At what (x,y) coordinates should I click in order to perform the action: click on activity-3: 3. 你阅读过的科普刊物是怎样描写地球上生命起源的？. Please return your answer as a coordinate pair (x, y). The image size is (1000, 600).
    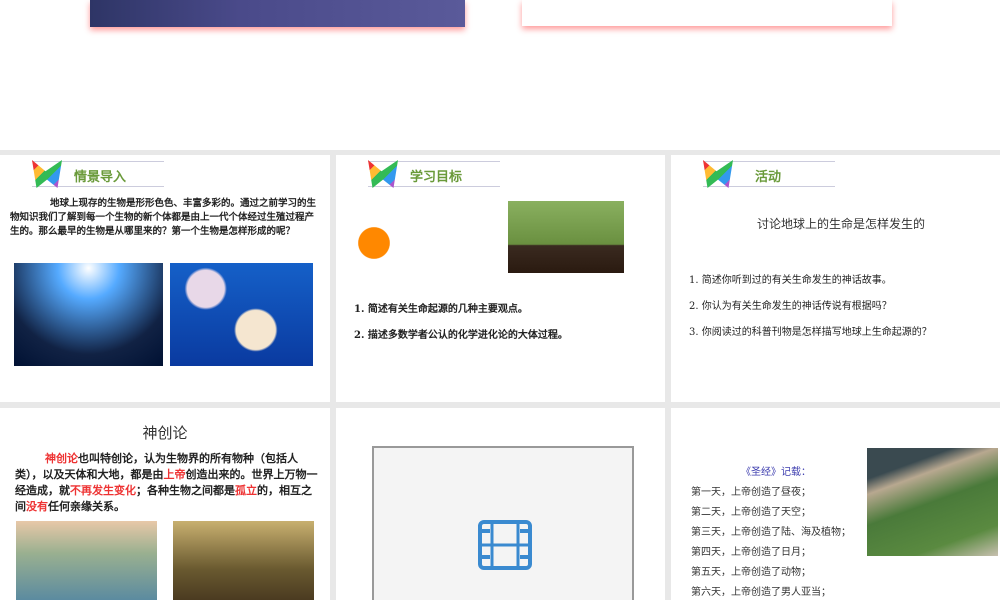
    Looking at the image, I should click on (810, 332).